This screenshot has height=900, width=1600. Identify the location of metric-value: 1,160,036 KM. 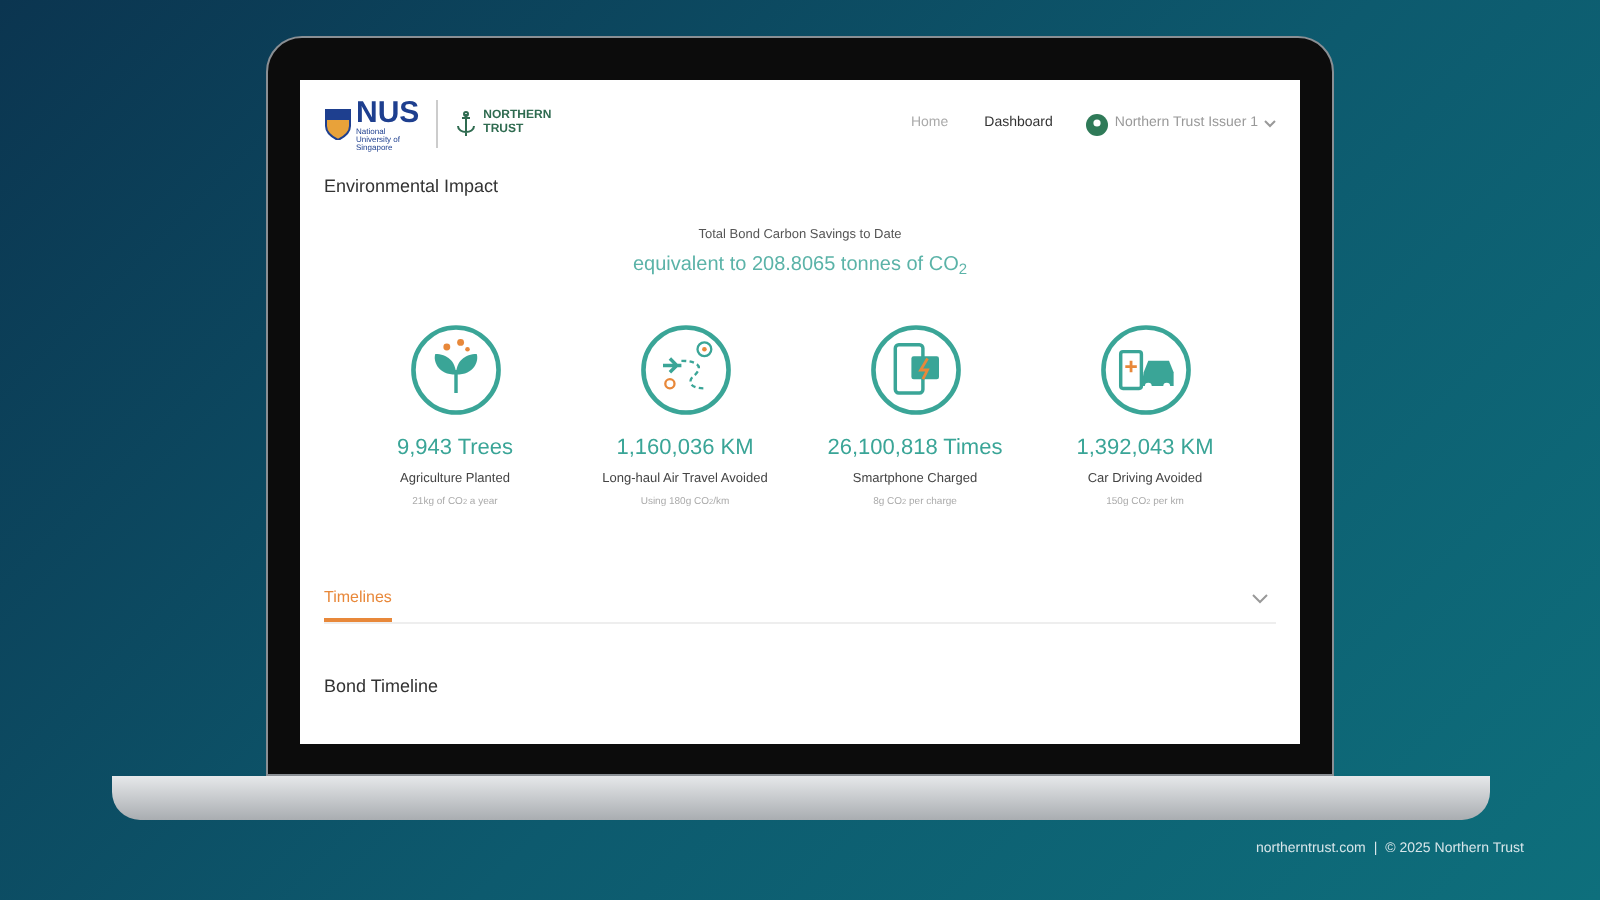
(685, 449).